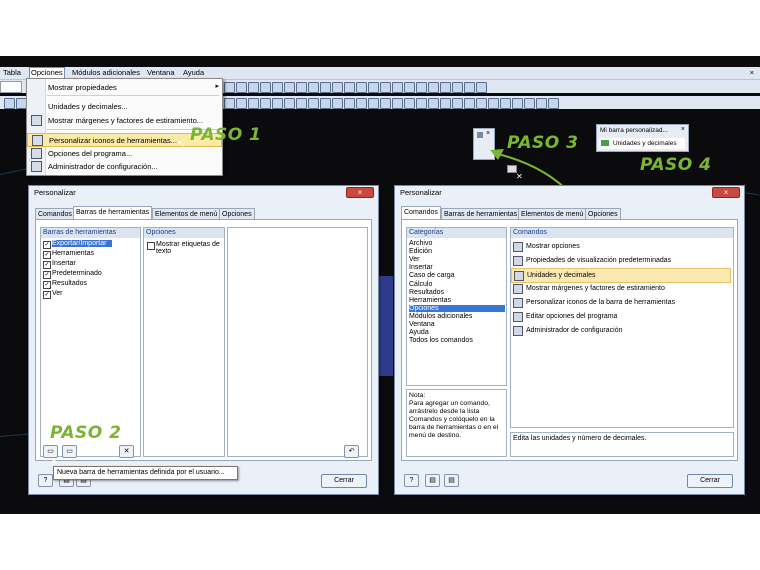 The width and height of the screenshot is (760, 570). What do you see at coordinates (161, 72) in the screenshot?
I see `menu-ventana: Ventana` at bounding box center [161, 72].